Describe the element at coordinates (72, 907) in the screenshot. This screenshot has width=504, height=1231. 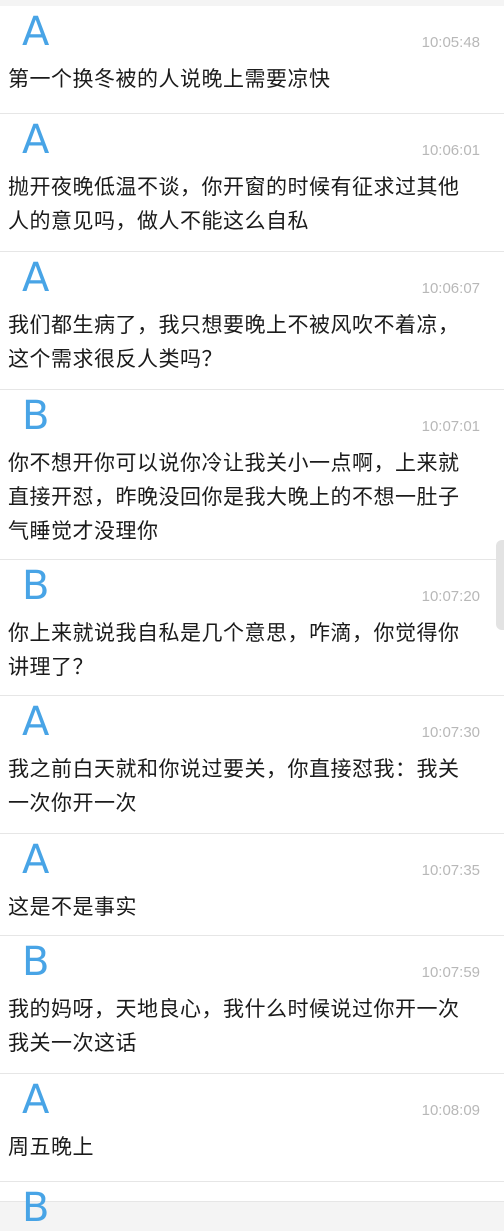
I see `message-text: 这是不是事实` at that location.